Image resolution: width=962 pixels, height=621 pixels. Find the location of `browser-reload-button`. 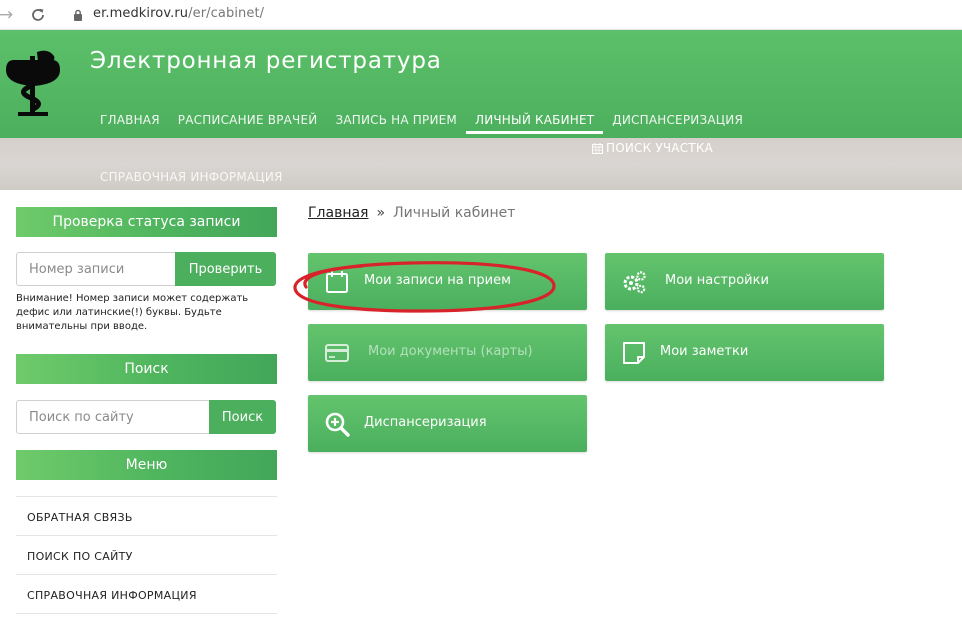

browser-reload-button is located at coordinates (38, 15).